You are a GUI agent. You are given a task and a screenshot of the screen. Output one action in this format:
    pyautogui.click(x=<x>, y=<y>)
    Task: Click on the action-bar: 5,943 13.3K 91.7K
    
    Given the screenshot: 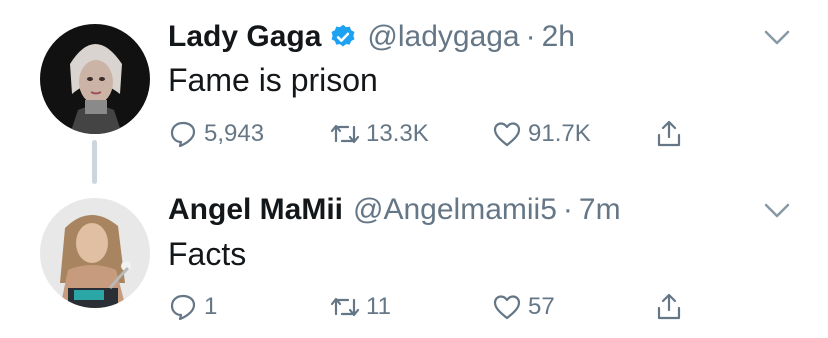 What is the action you would take?
    pyautogui.click(x=438, y=134)
    